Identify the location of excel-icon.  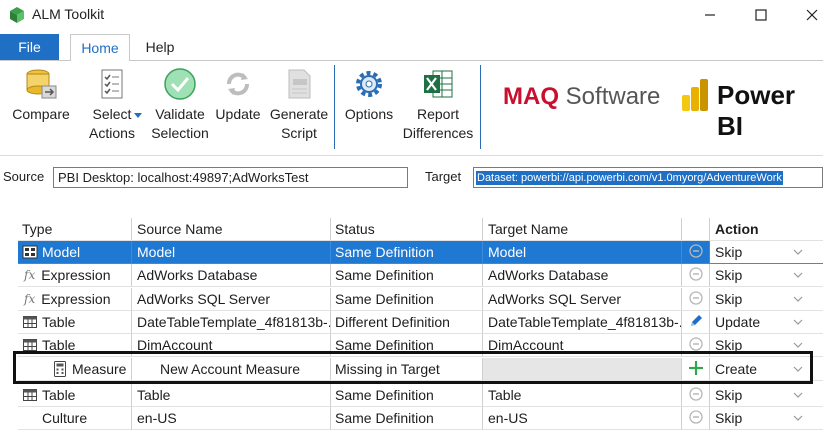
(438, 84).